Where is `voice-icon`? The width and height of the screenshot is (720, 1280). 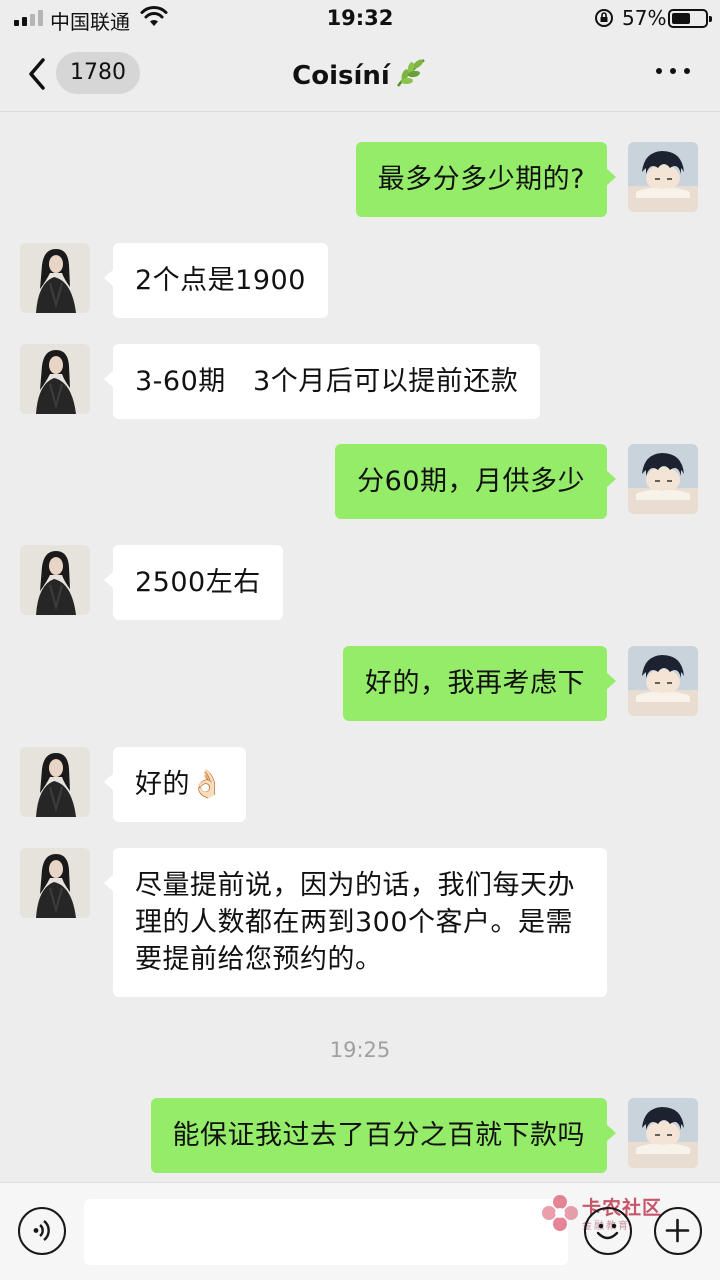
voice-icon is located at coordinates (41, 1230).